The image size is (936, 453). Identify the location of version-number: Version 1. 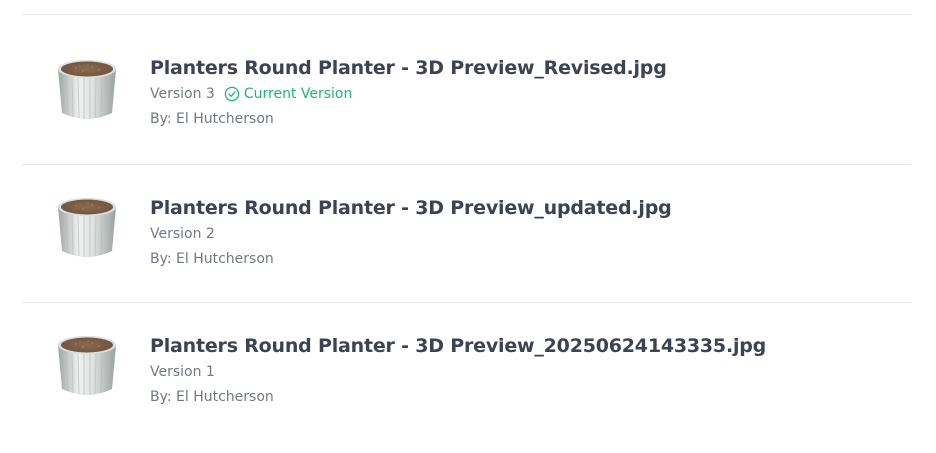
(182, 372).